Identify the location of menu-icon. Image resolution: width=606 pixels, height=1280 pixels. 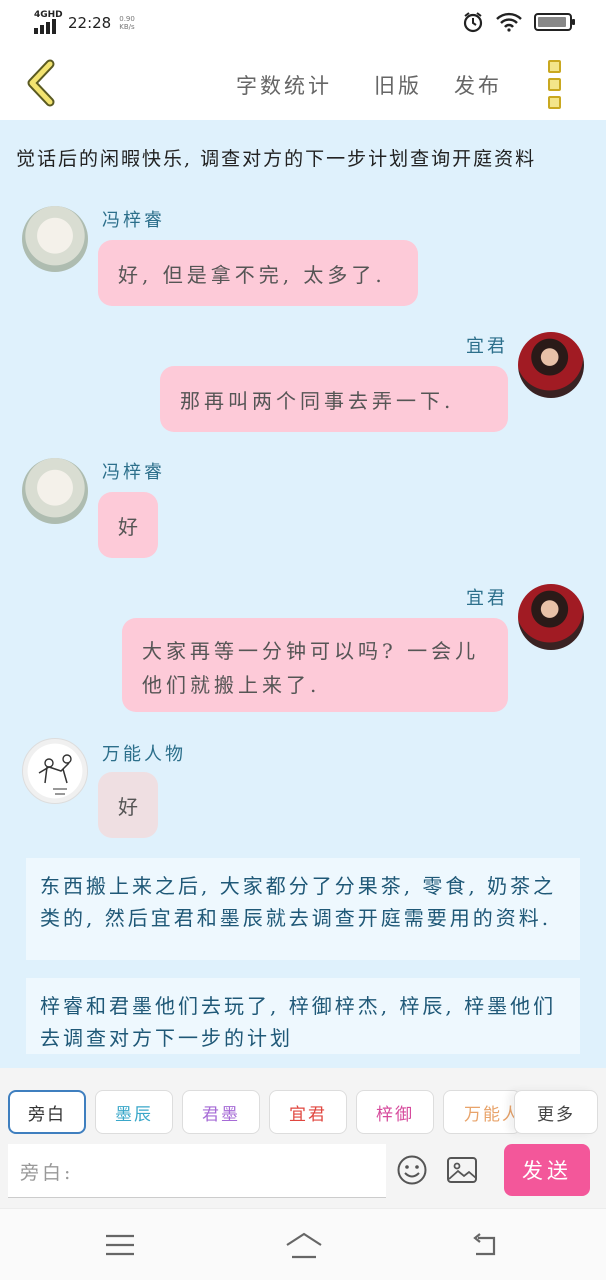
(557, 84).